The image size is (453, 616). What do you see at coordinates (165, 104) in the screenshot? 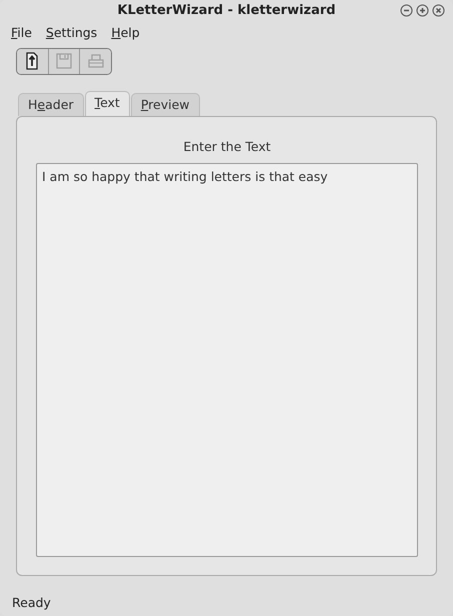
I see `tab: Preview` at bounding box center [165, 104].